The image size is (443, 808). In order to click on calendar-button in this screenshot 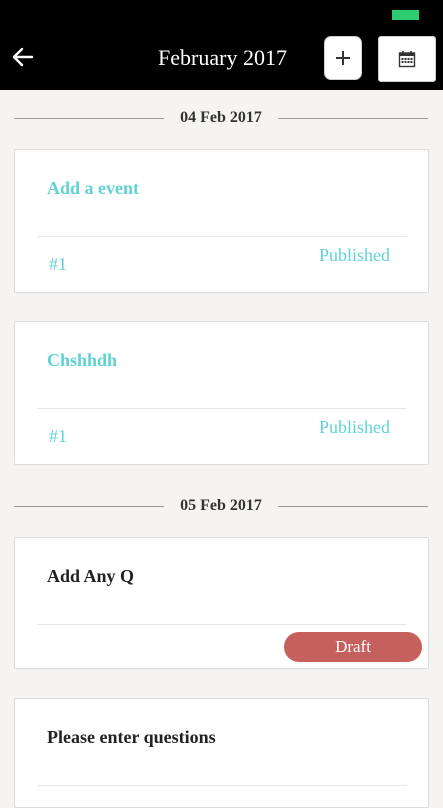, I will do `click(407, 59)`.